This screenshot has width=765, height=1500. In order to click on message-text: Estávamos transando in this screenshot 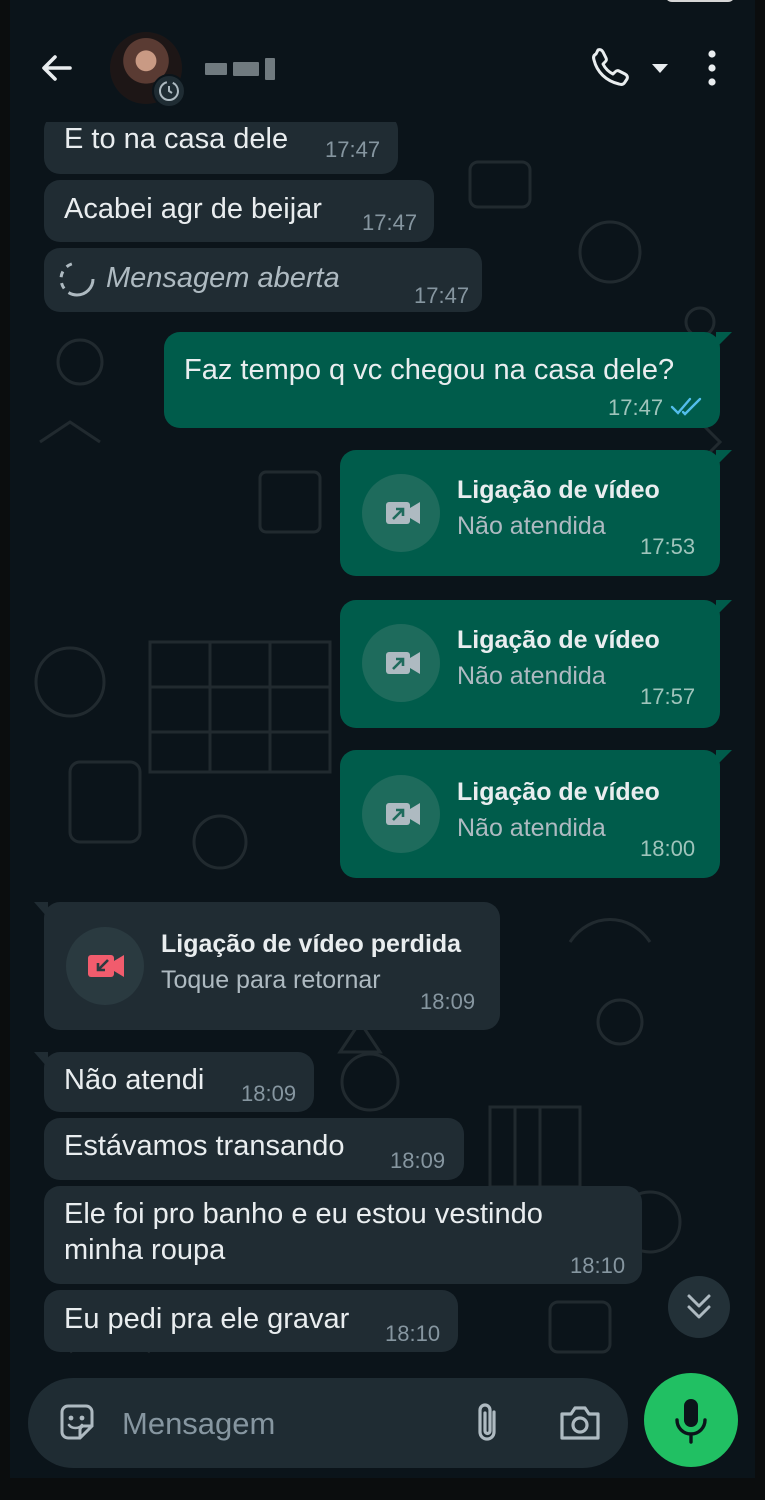, I will do `click(204, 1146)`.